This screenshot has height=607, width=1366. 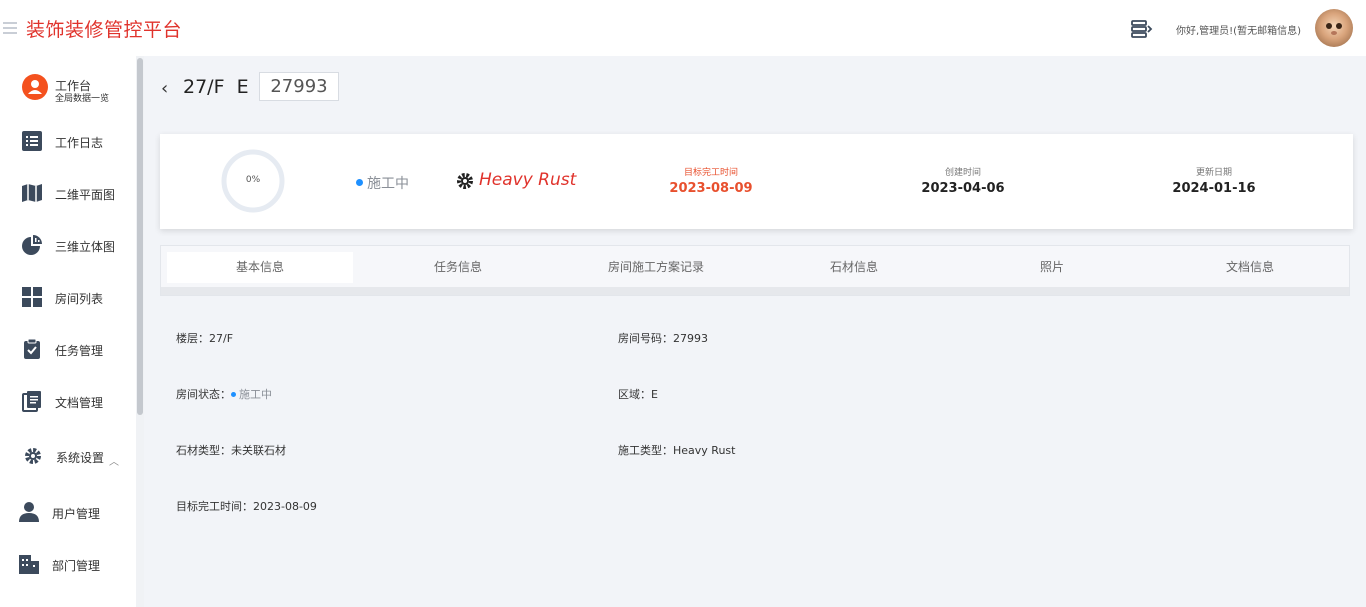 What do you see at coordinates (79, 351) in the screenshot?
I see `sidebar-item-label: 任务管理` at bounding box center [79, 351].